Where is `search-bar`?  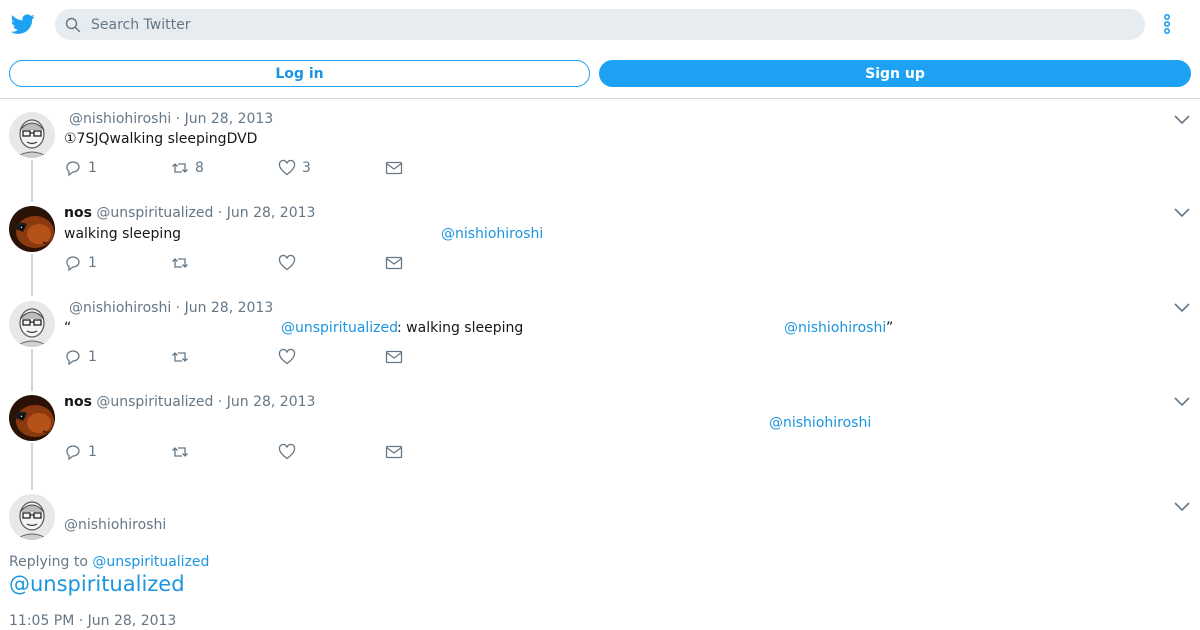
search-bar is located at coordinates (600, 24).